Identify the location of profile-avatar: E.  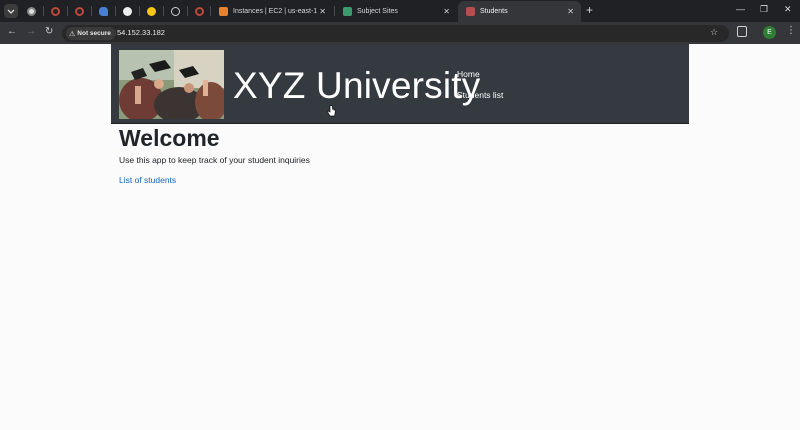
(769, 32).